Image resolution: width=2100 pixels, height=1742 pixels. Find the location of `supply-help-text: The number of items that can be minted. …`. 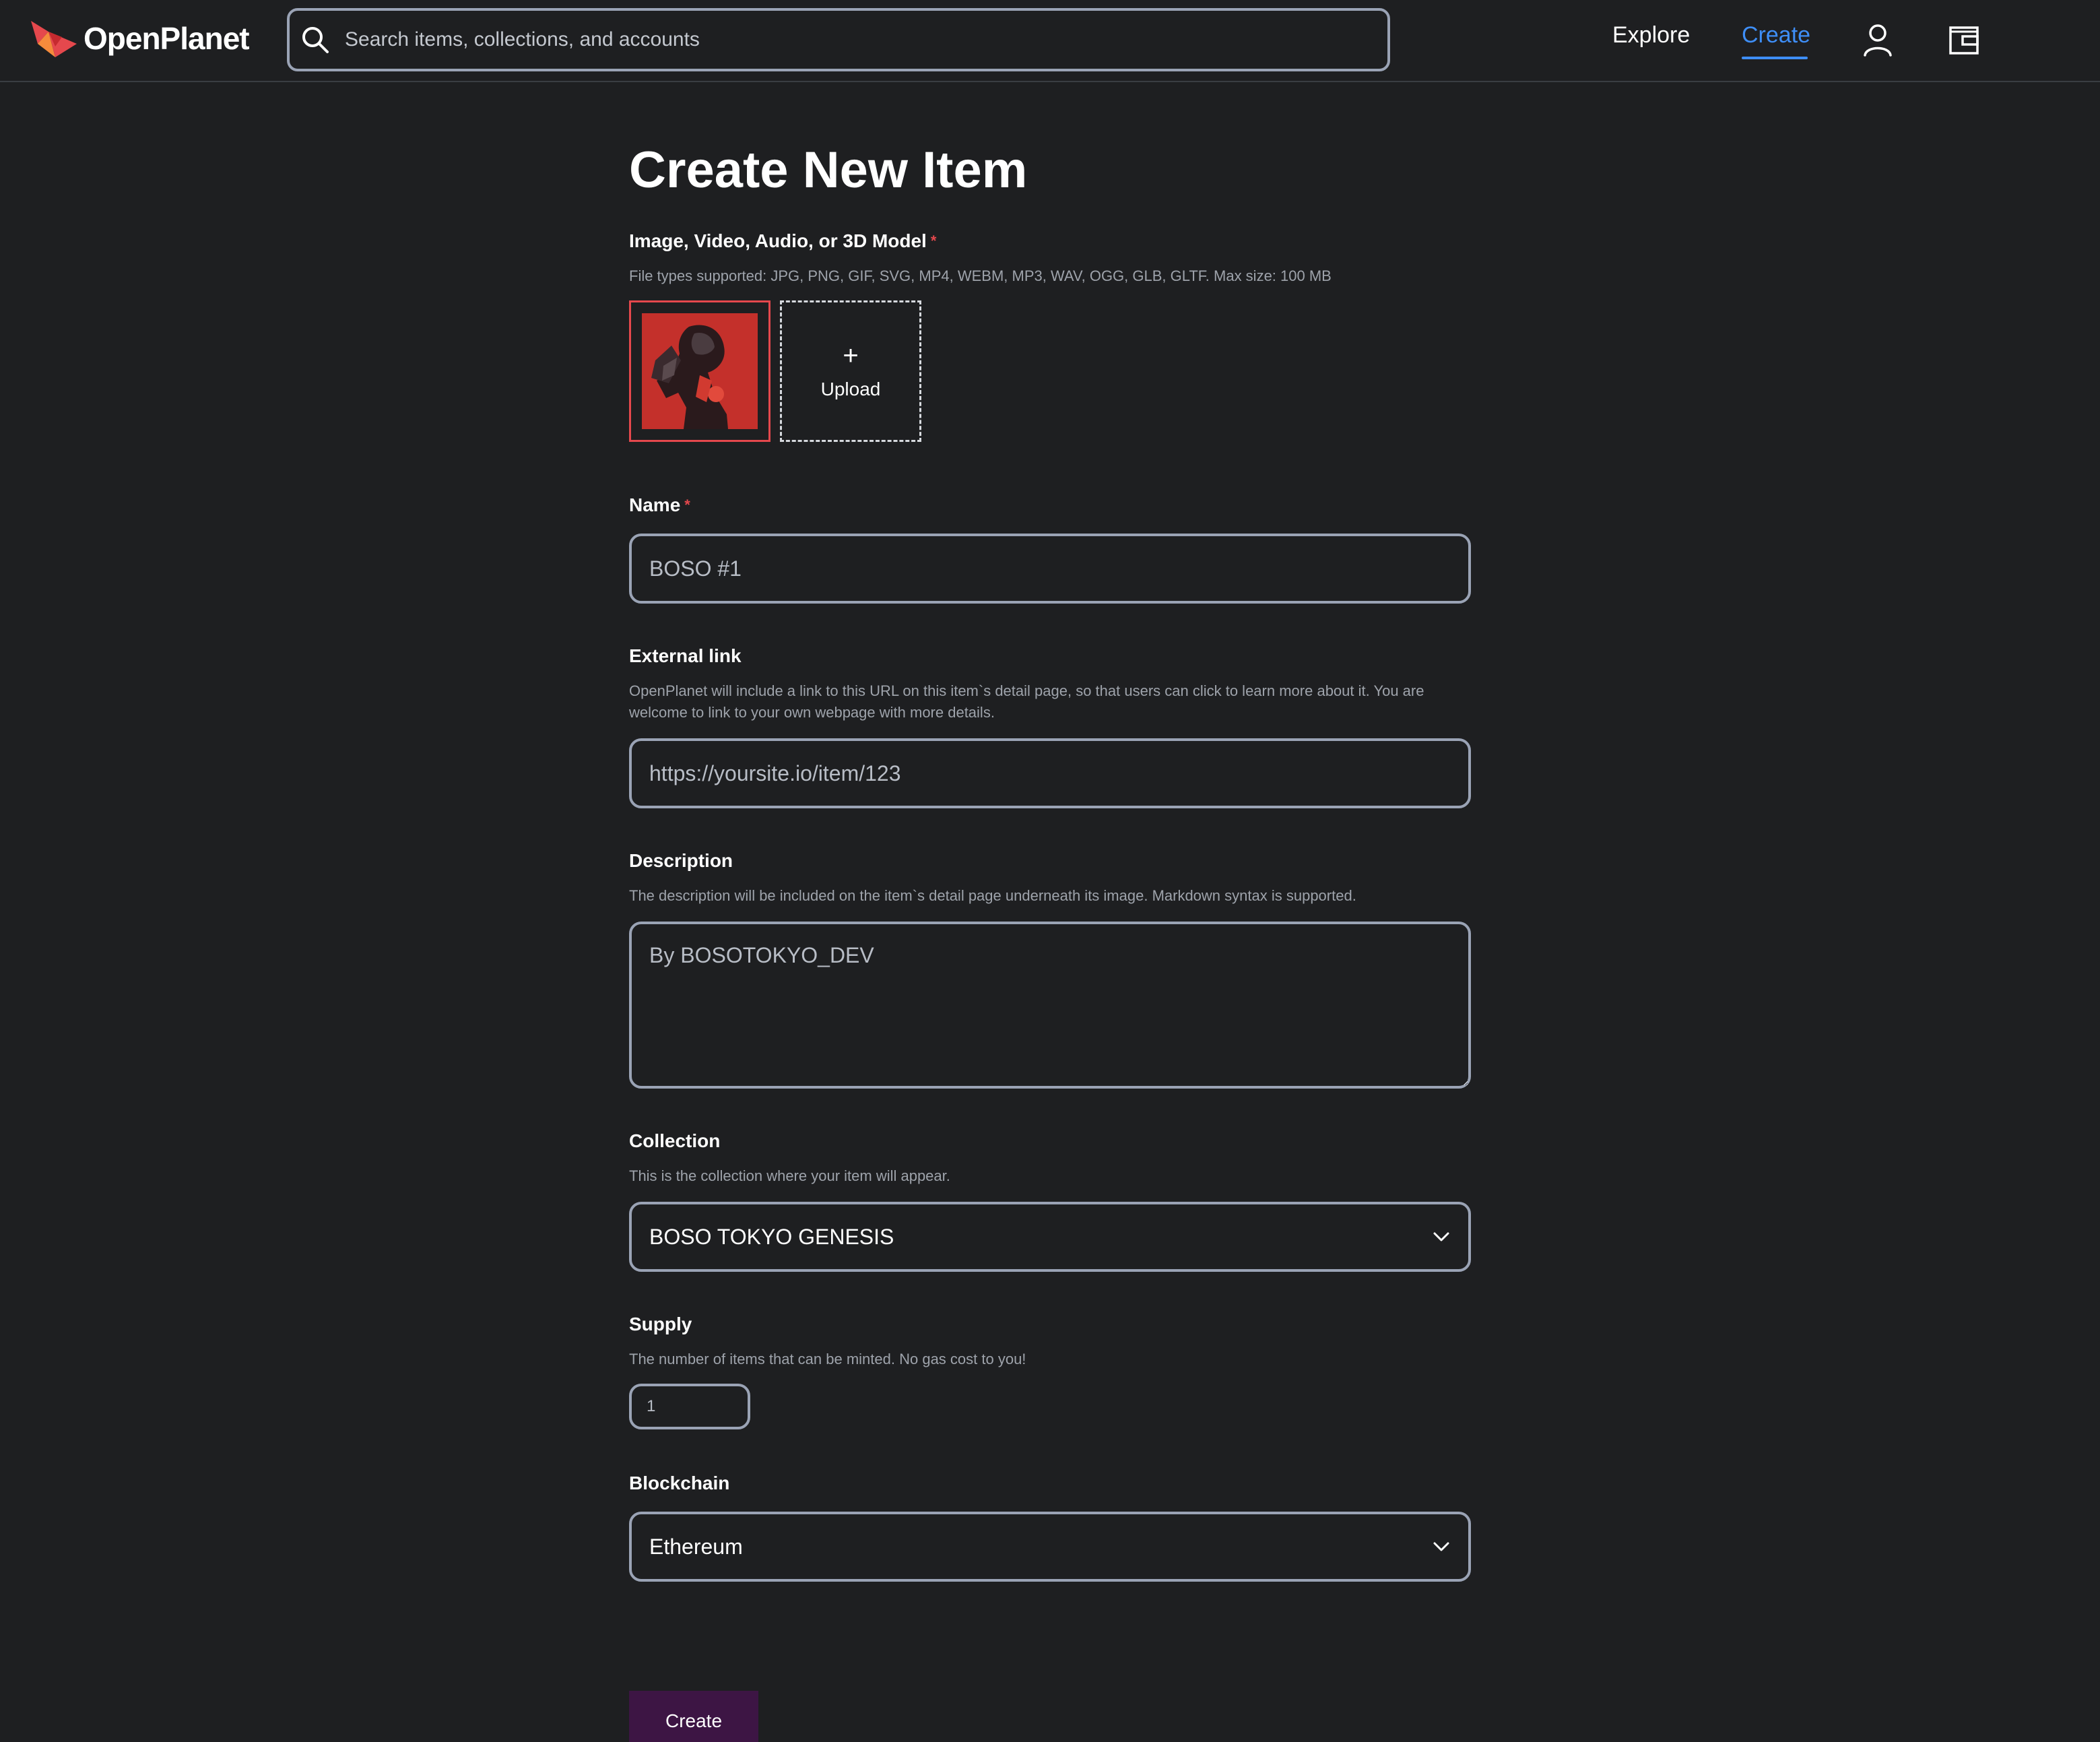

supply-help-text: The number of items that can be minted. … is located at coordinates (827, 1359).